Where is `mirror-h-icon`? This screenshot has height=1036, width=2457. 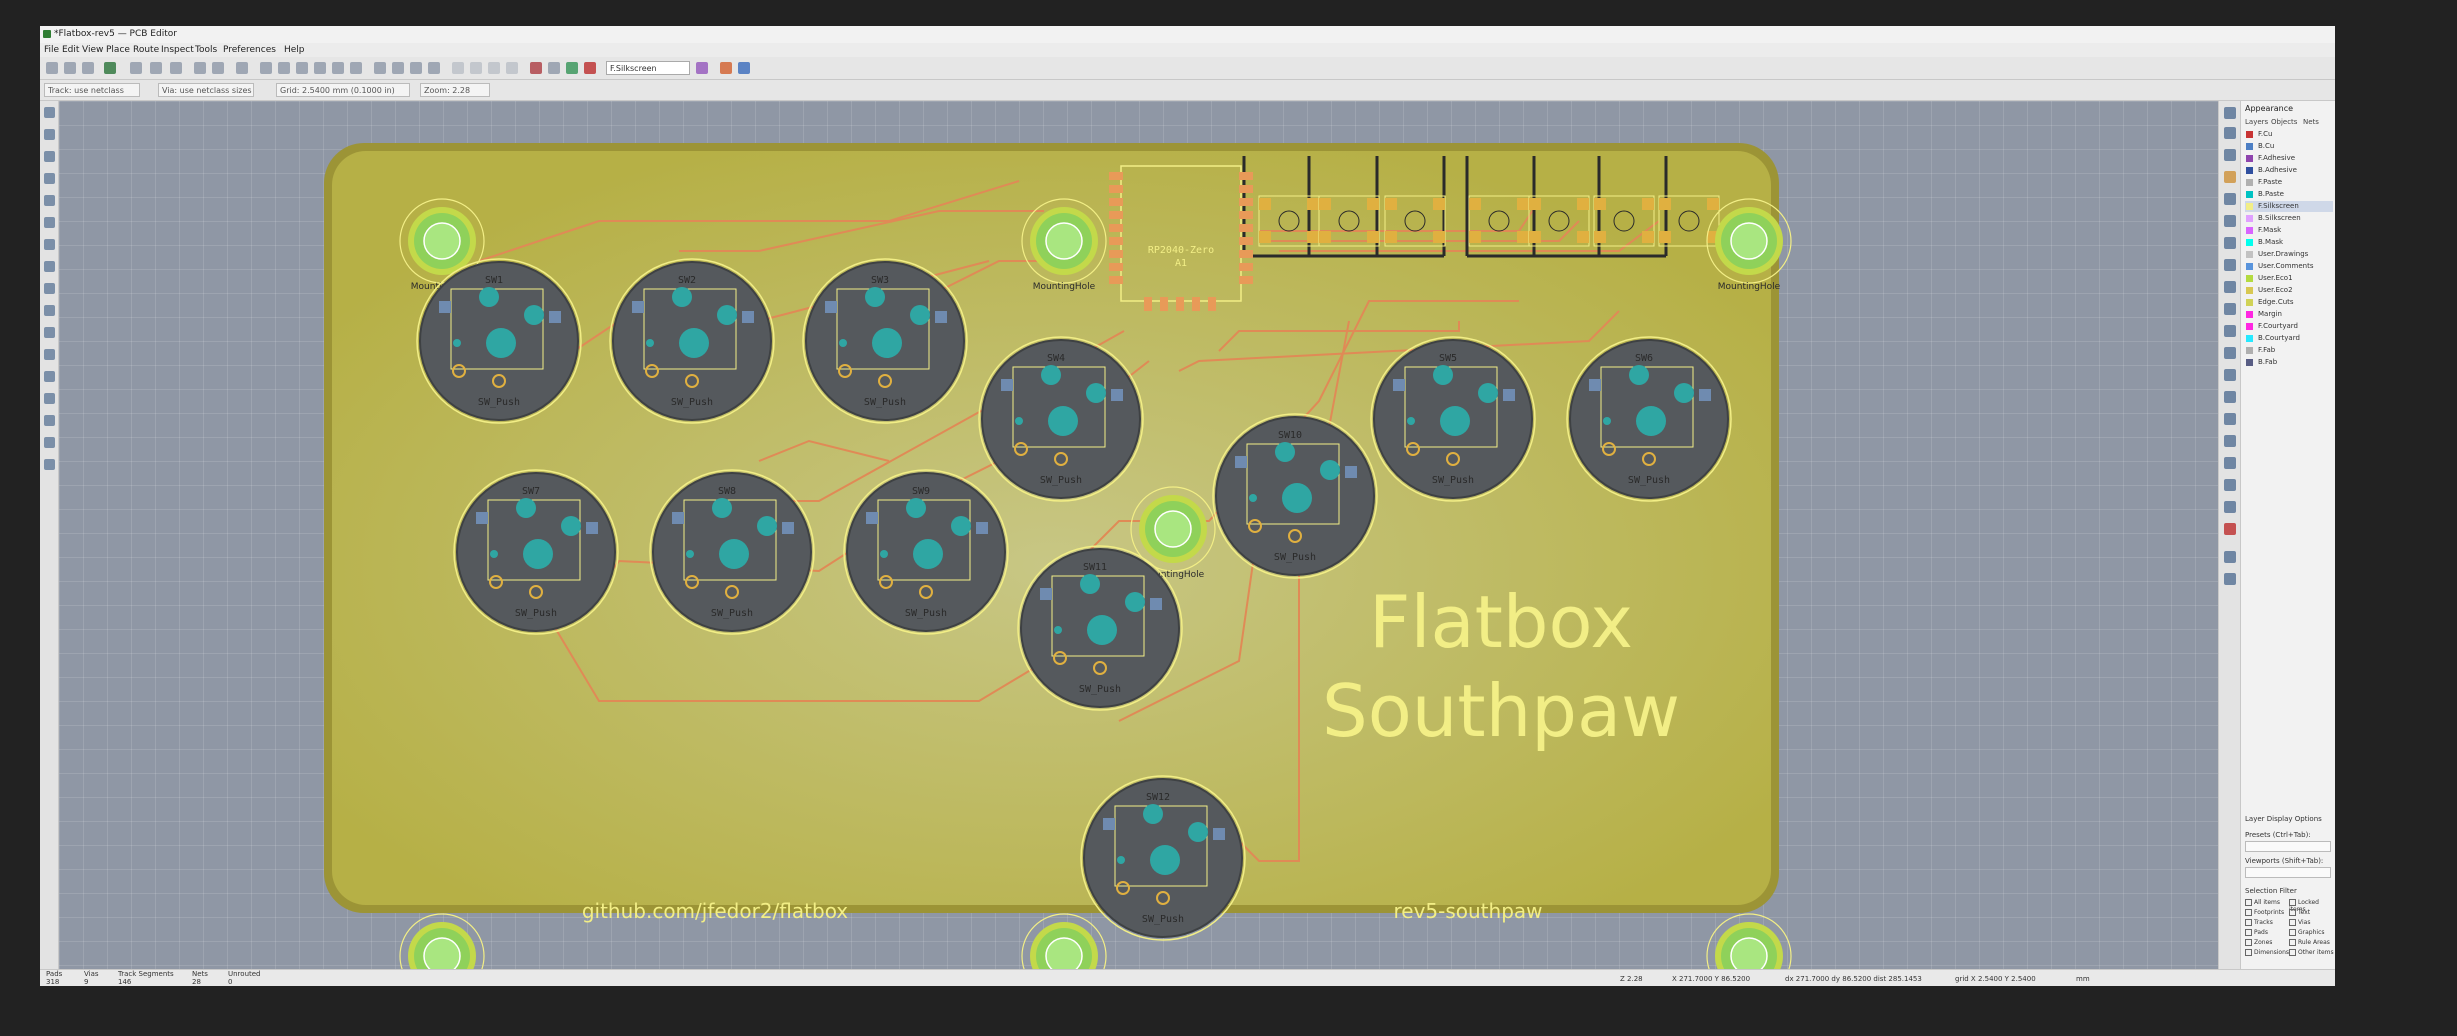 mirror-h-icon is located at coordinates (416, 68).